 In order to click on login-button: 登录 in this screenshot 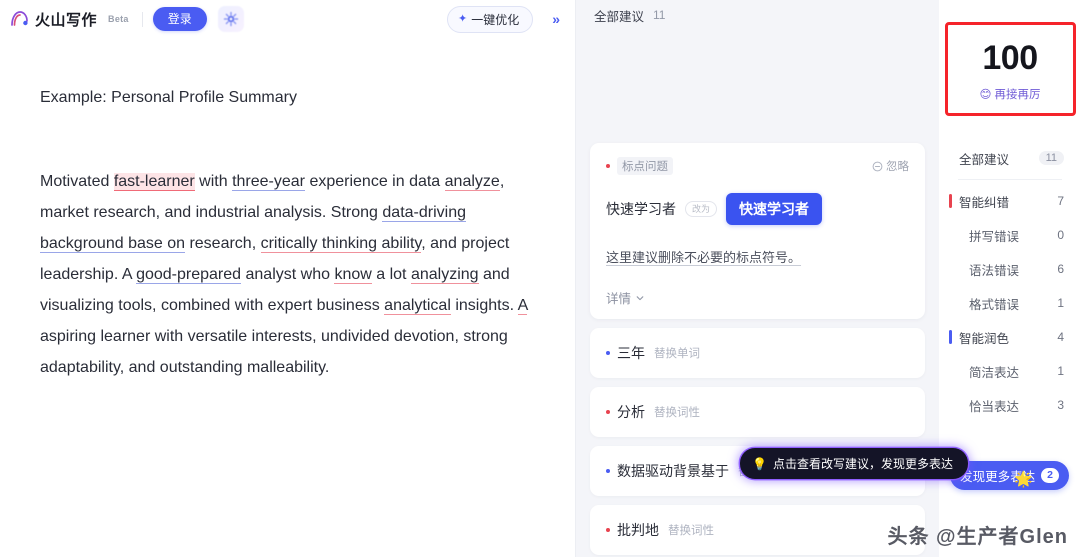, I will do `click(179, 19)`.